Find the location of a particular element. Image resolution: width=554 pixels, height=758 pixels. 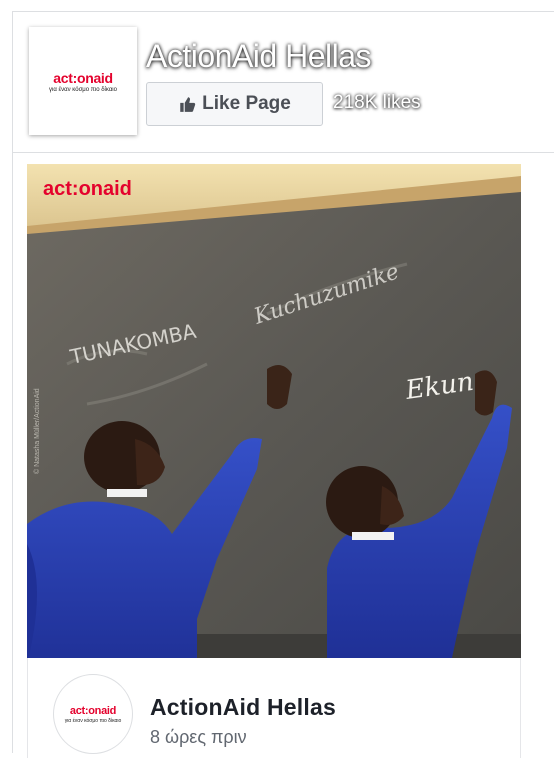

page-logo: act:onaid για έναν κόσμο πιο δίκαιο is located at coordinates (83, 81).